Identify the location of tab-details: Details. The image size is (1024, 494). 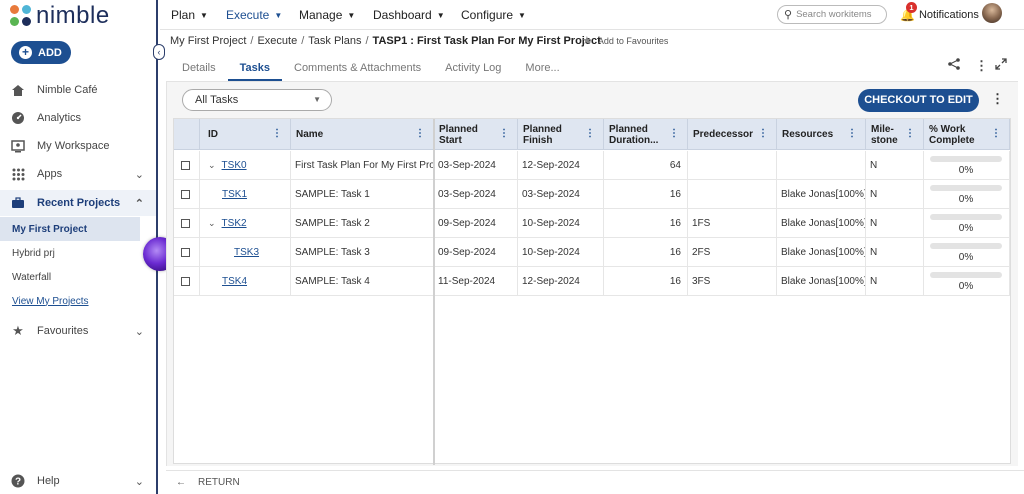
(199, 69).